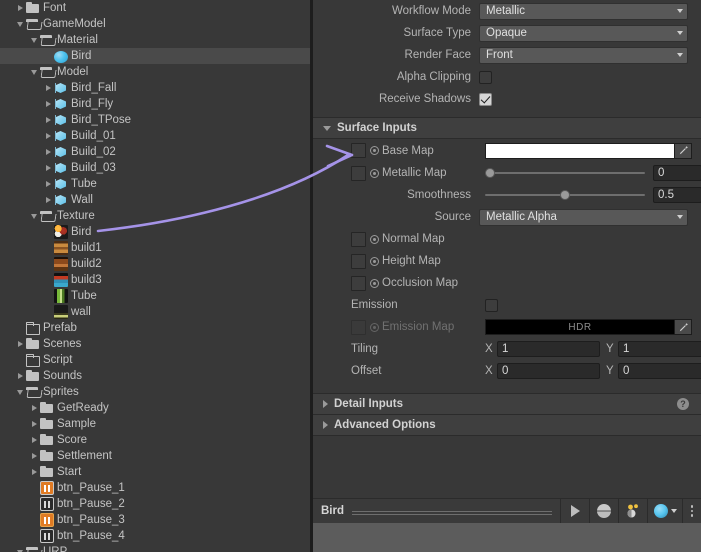 This screenshot has height=552, width=701. What do you see at coordinates (677, 195) in the screenshot?
I see `smoothness-value-field: 0.5` at bounding box center [677, 195].